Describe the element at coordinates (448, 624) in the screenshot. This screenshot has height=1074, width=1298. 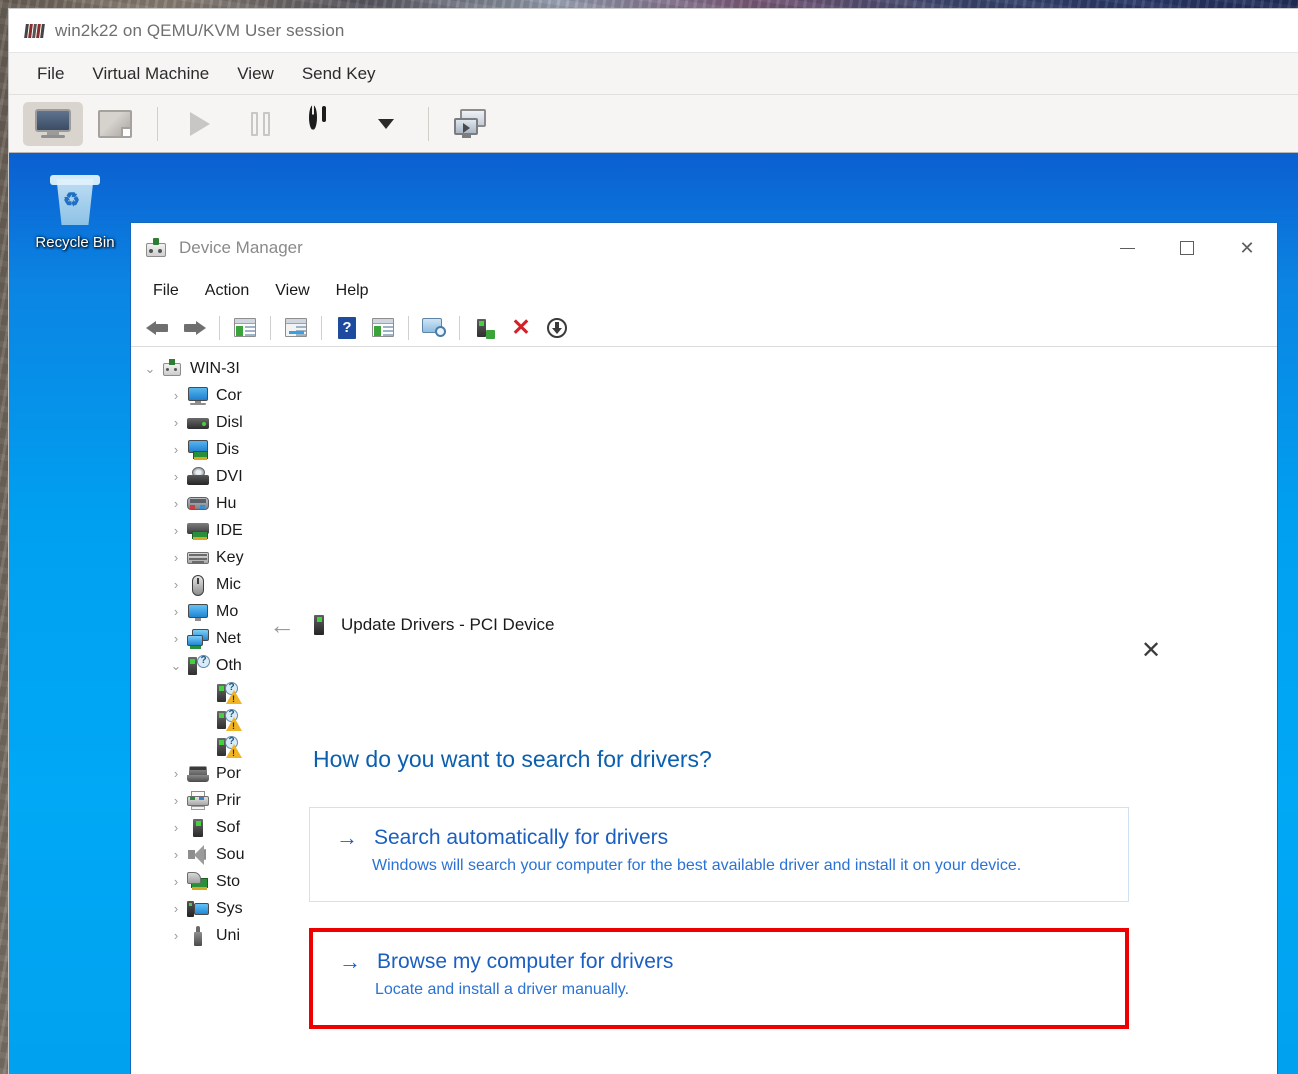
I see `dialog-header-title: Update Drivers - PCI Device` at that location.